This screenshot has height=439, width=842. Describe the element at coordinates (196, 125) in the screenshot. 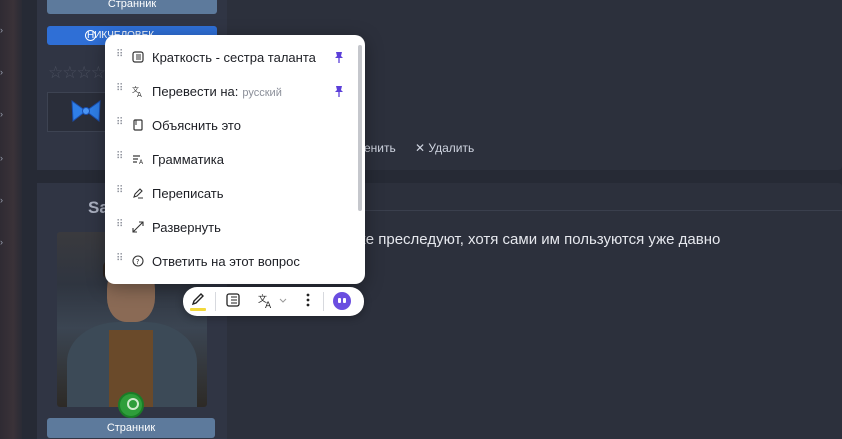

I see `menu-item-label: Объяснить это` at that location.